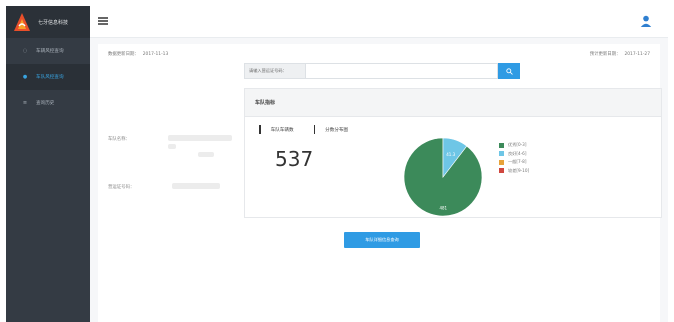 The width and height of the screenshot is (674, 322). I want to click on legend-item: 较差[9-10], so click(514, 171).